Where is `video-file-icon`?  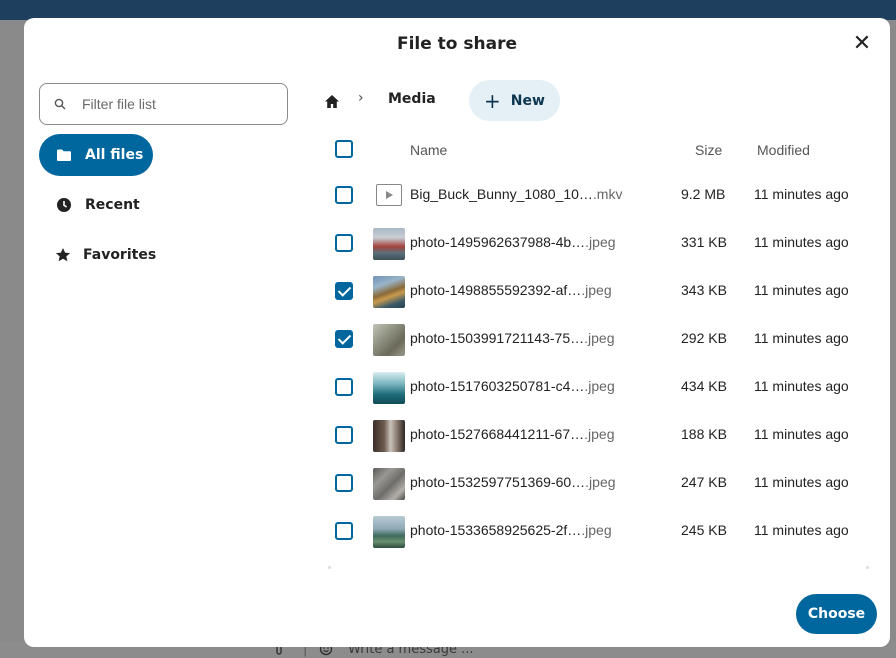 video-file-icon is located at coordinates (389, 195).